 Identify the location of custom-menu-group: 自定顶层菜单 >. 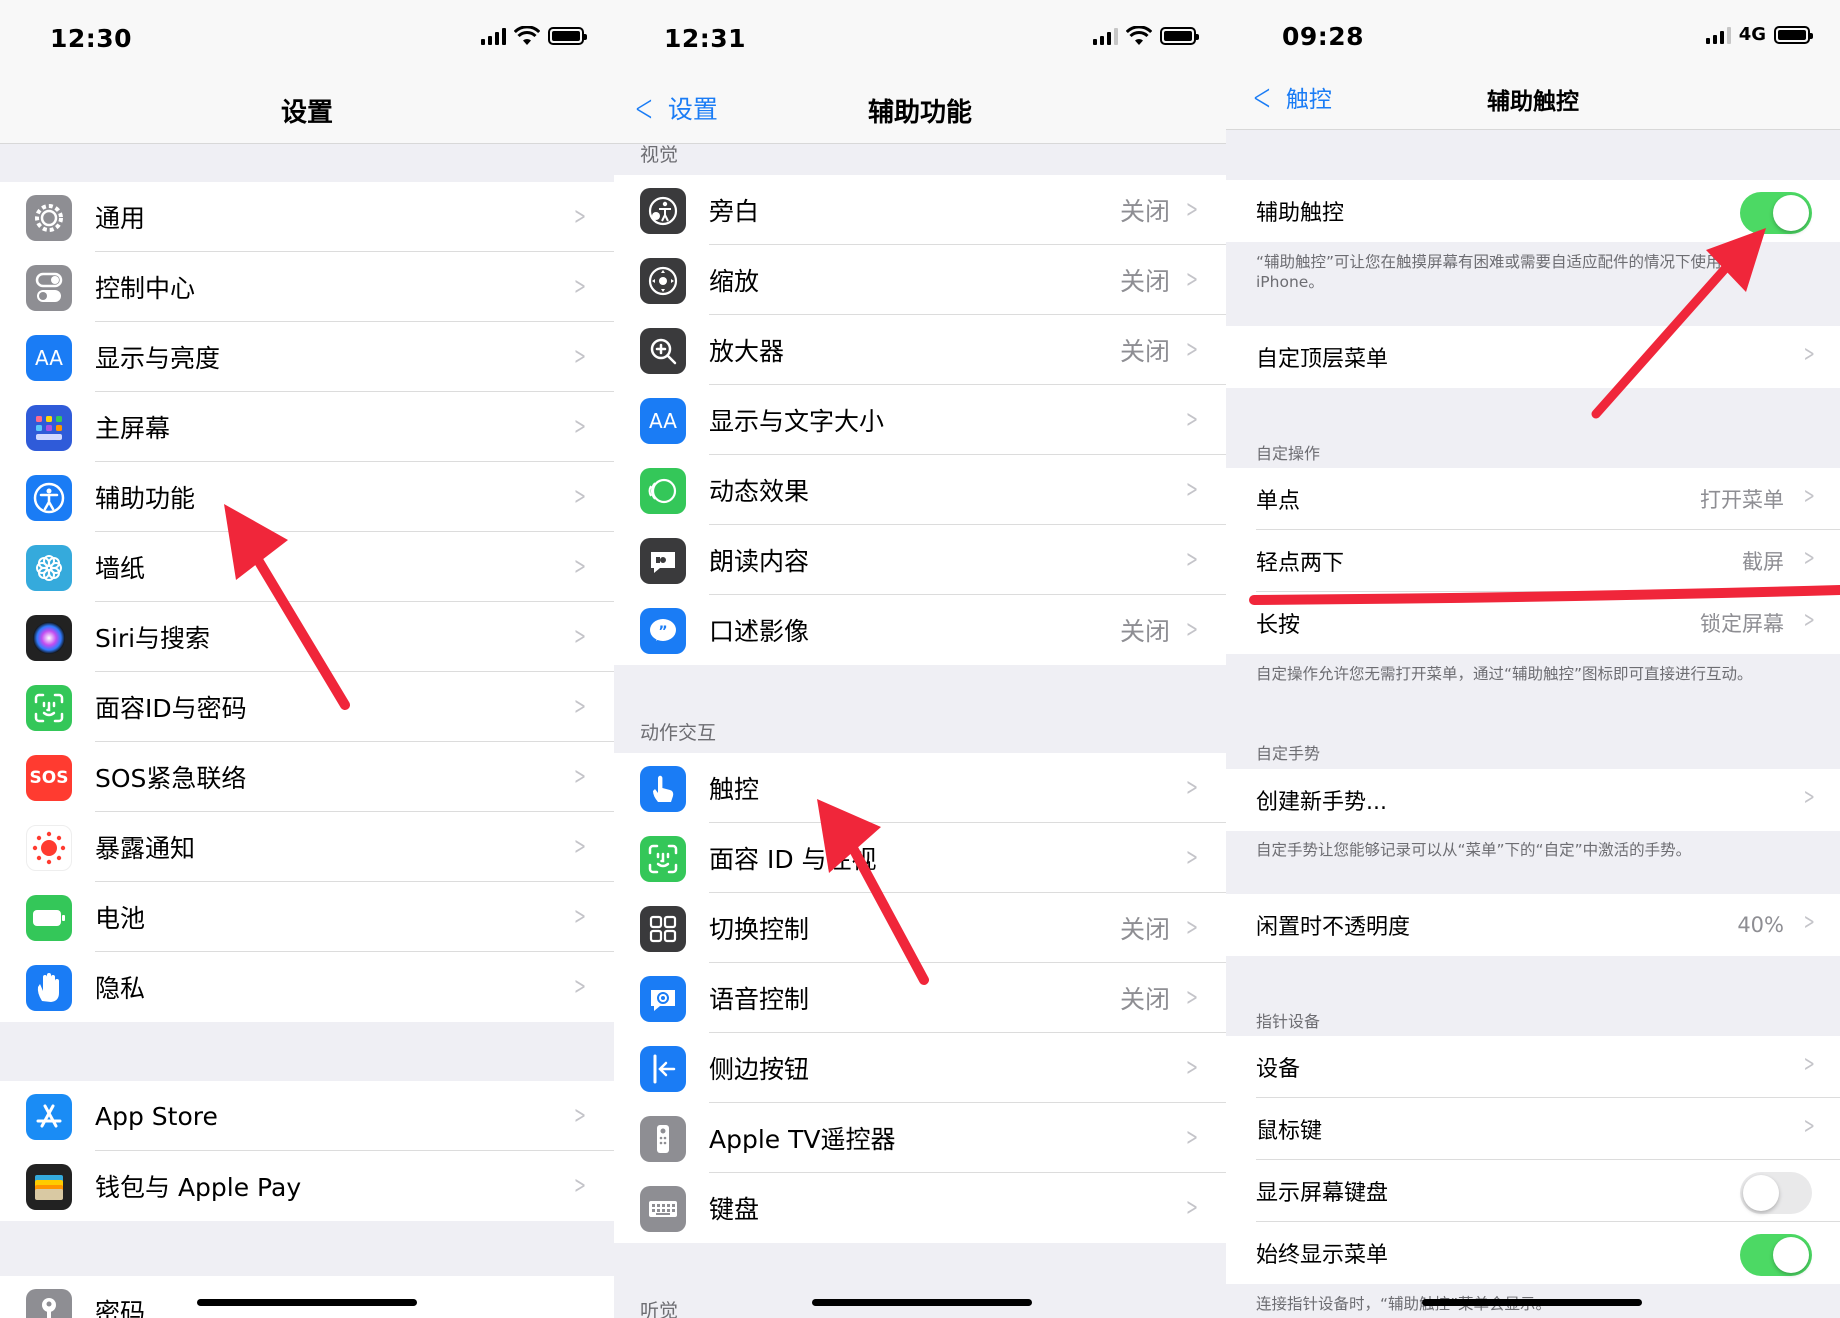
(1533, 357).